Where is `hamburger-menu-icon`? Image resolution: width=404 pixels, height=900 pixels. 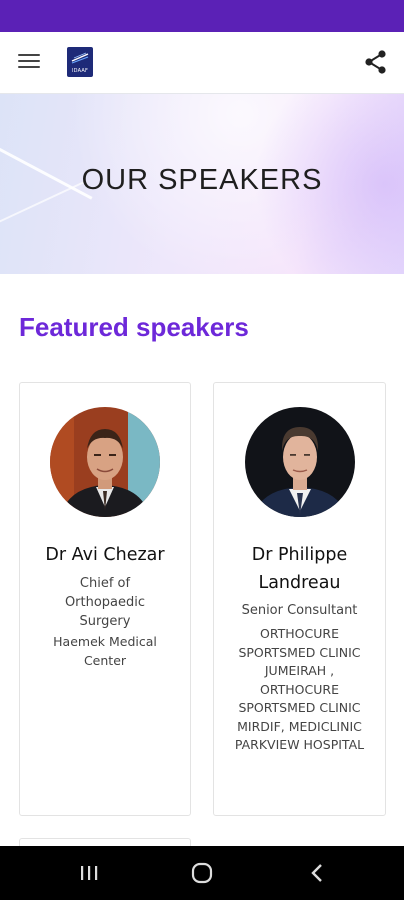
hamburger-menu-icon is located at coordinates (32, 62).